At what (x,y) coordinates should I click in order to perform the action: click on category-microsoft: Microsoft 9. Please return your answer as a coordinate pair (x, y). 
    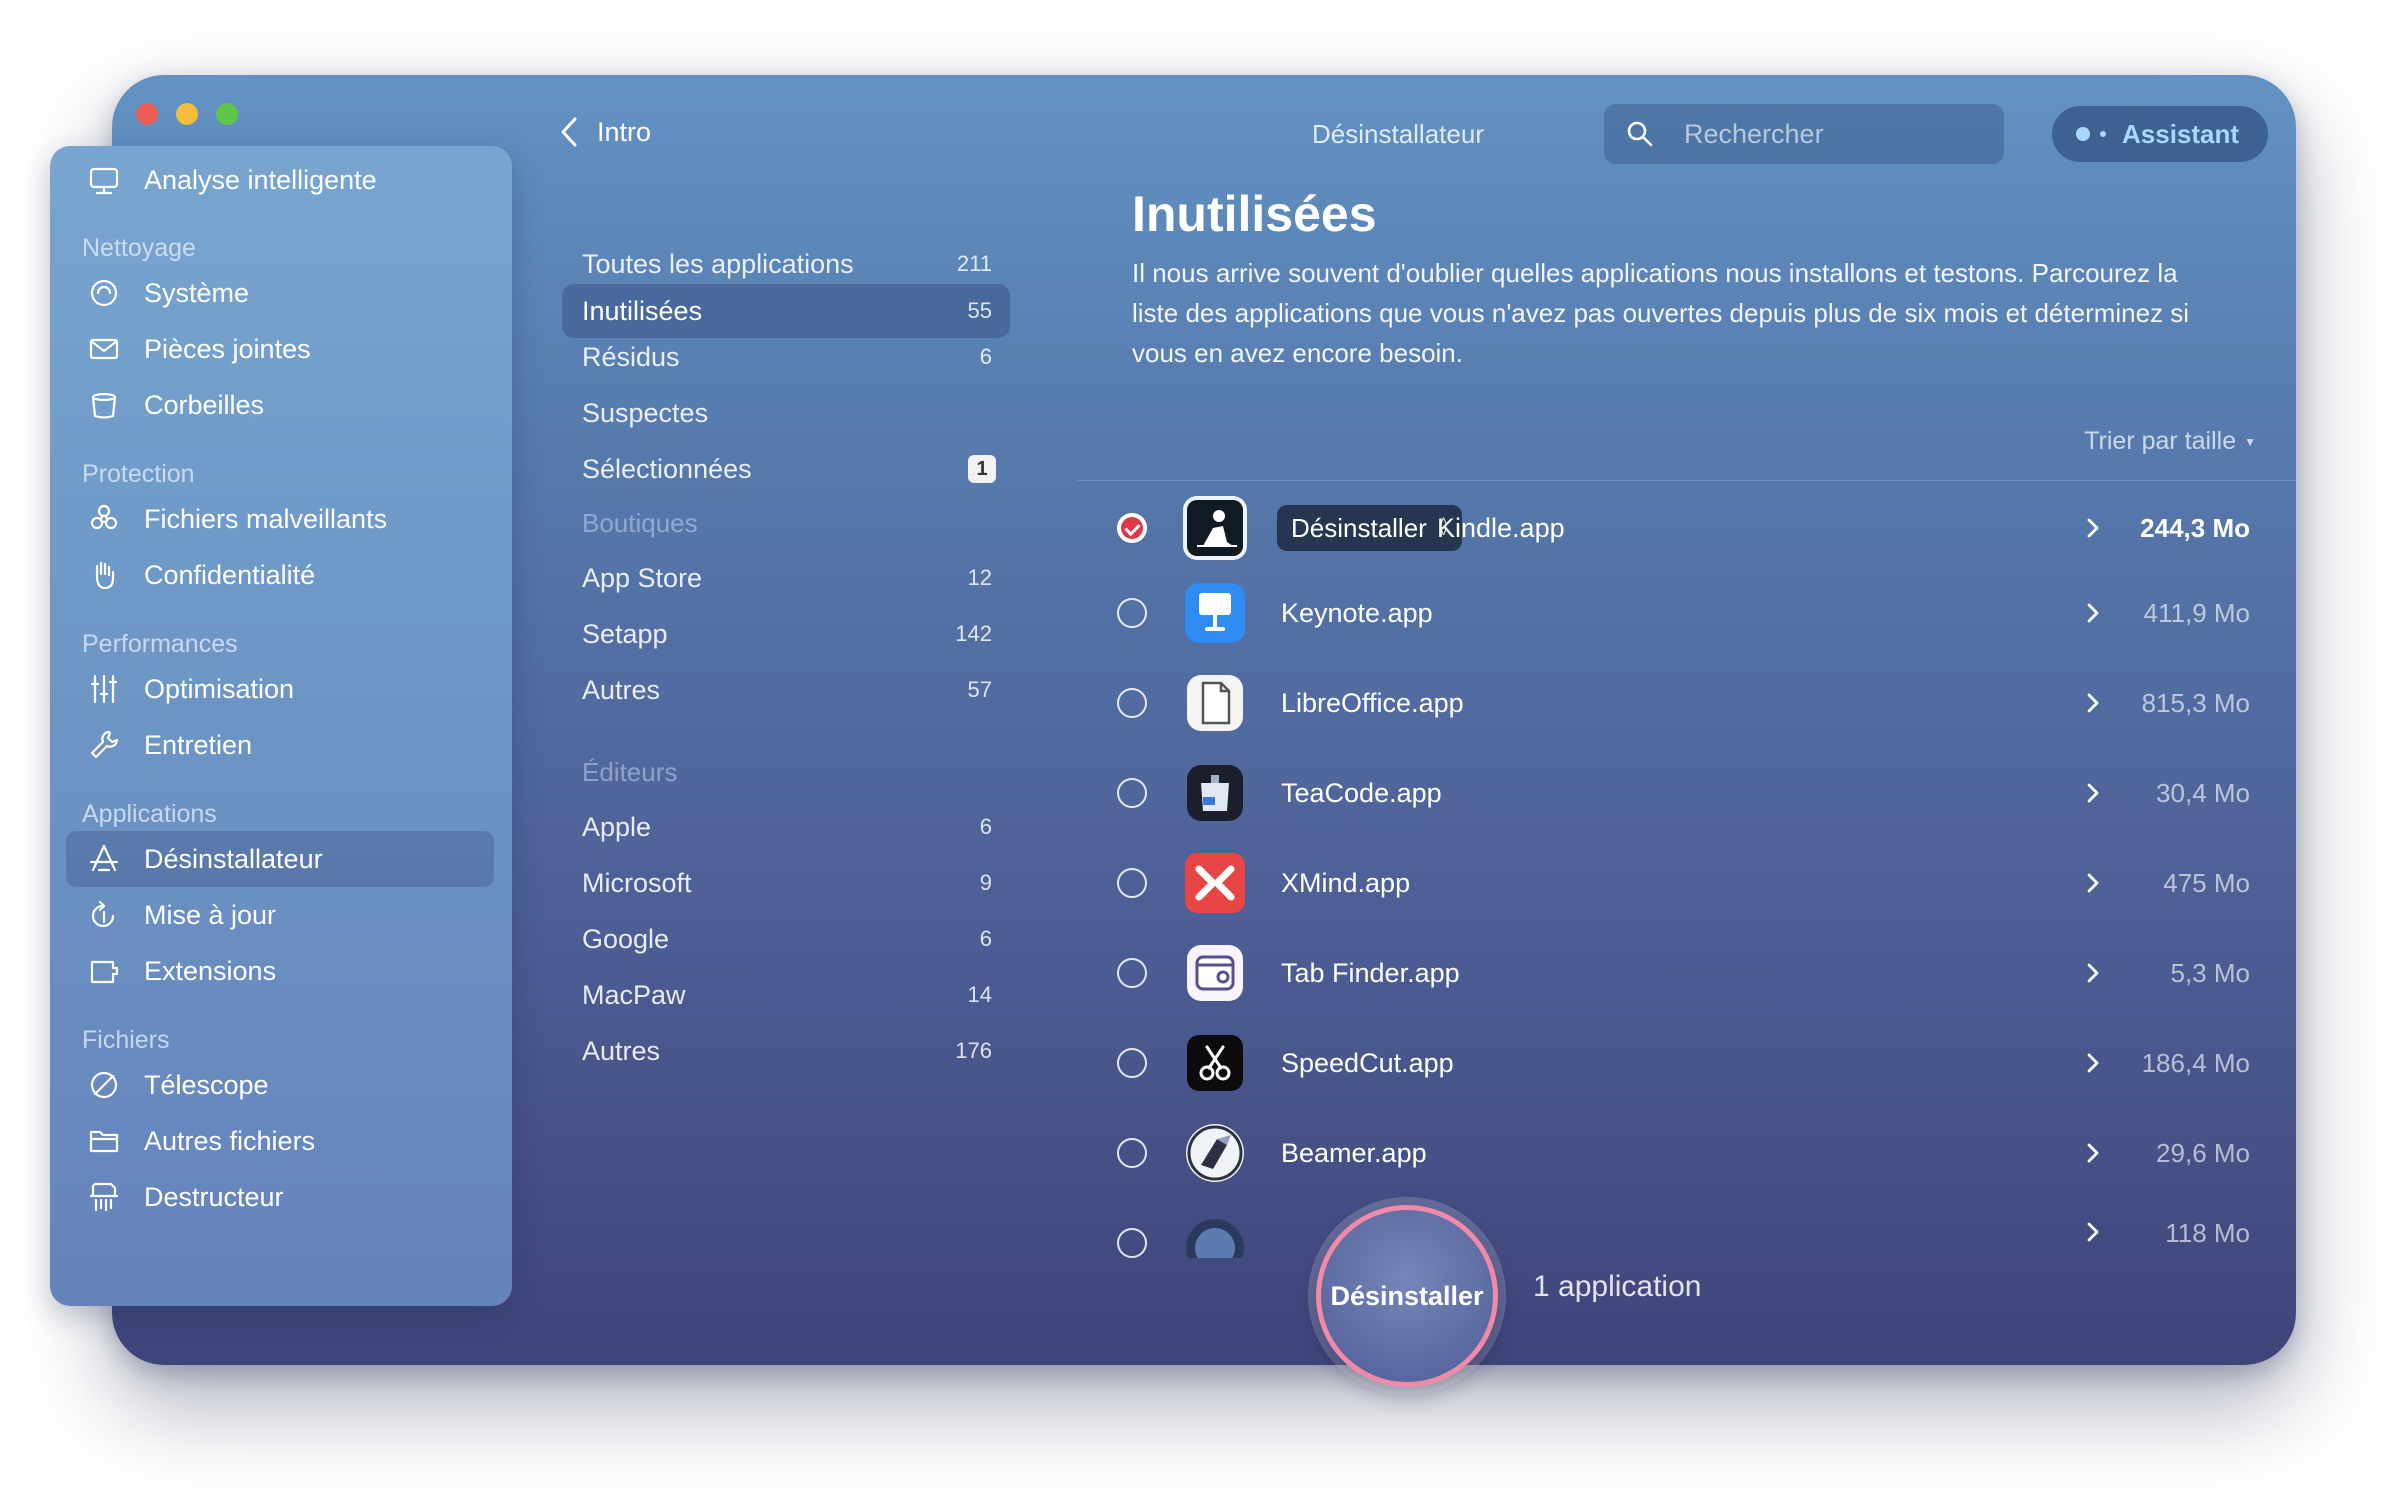
    Looking at the image, I should click on (786, 883).